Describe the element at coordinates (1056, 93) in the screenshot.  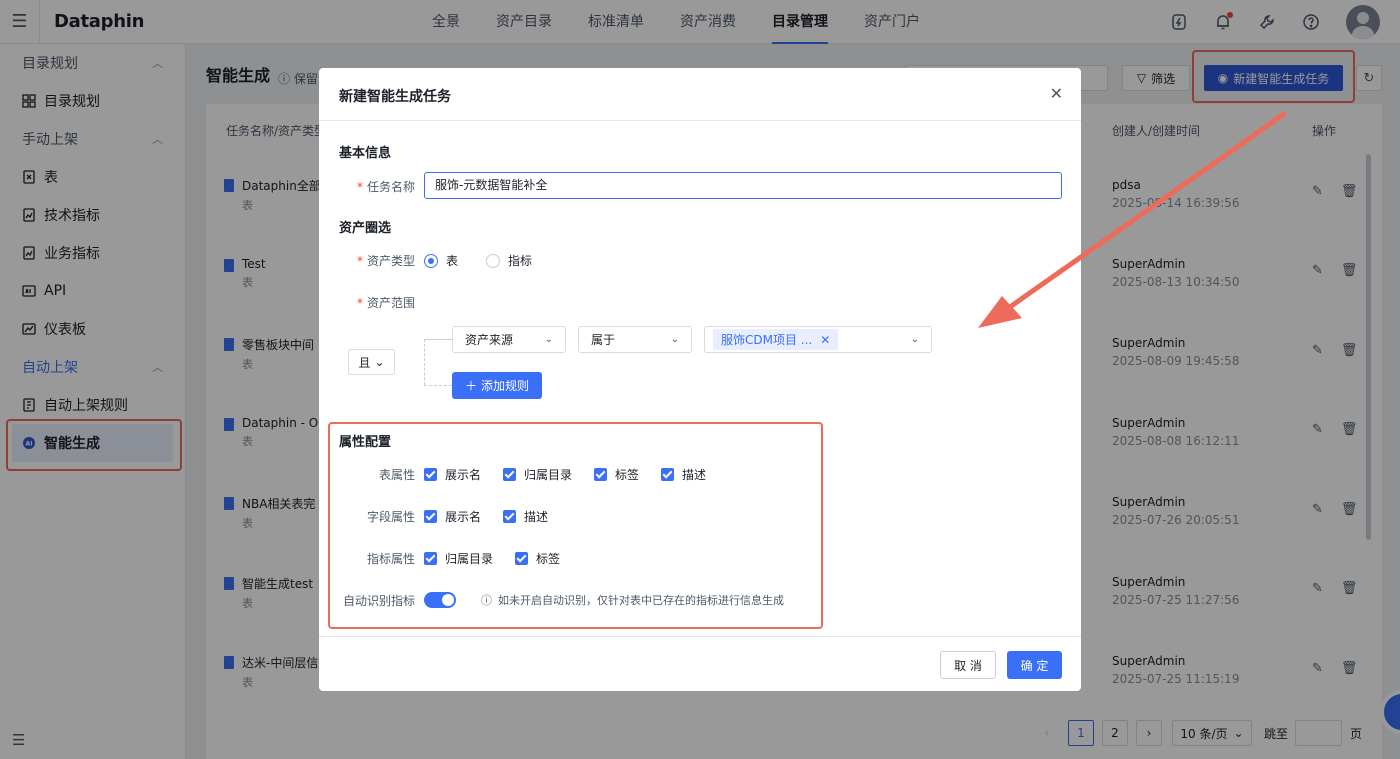
I see `close-icon: ✕` at that location.